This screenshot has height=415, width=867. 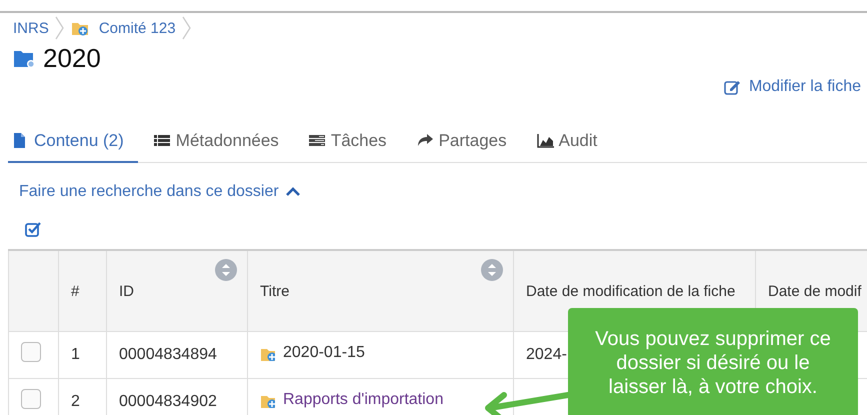 I want to click on arrow-icon, so click(x=528, y=403).